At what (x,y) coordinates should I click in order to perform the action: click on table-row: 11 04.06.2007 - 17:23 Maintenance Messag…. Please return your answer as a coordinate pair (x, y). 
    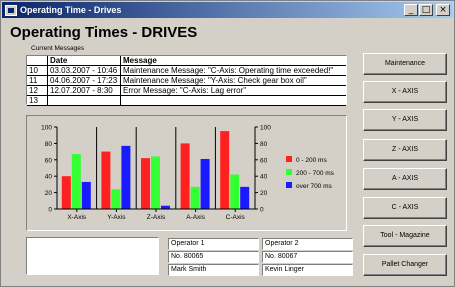
    Looking at the image, I should click on (186, 80).